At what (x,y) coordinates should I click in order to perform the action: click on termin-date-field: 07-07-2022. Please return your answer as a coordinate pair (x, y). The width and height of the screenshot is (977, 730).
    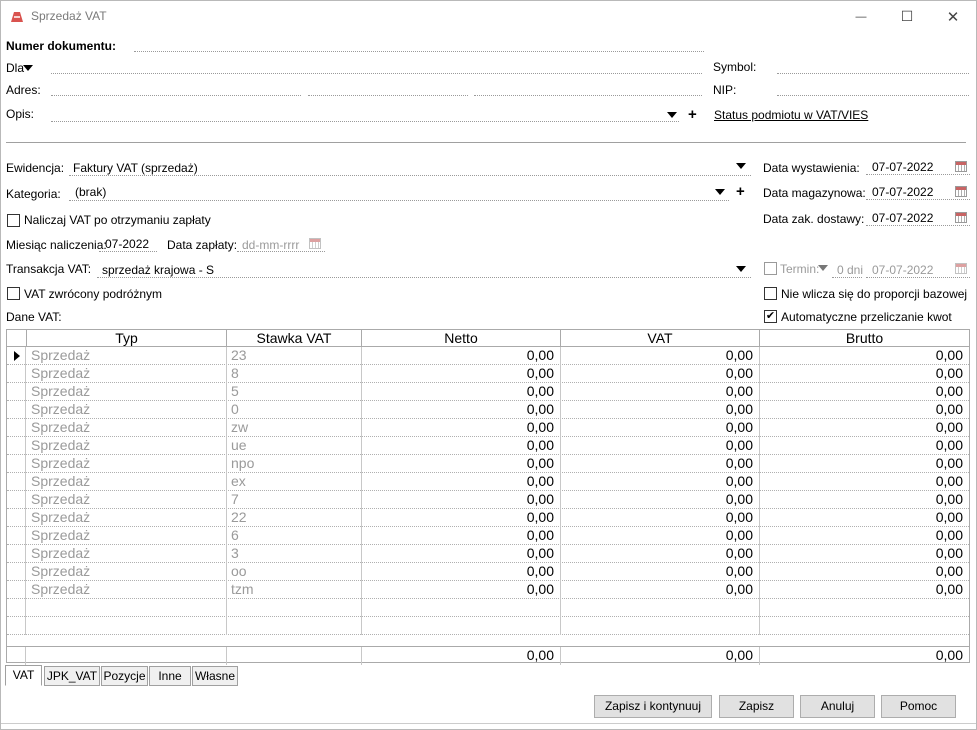
    Looking at the image, I should click on (902, 270).